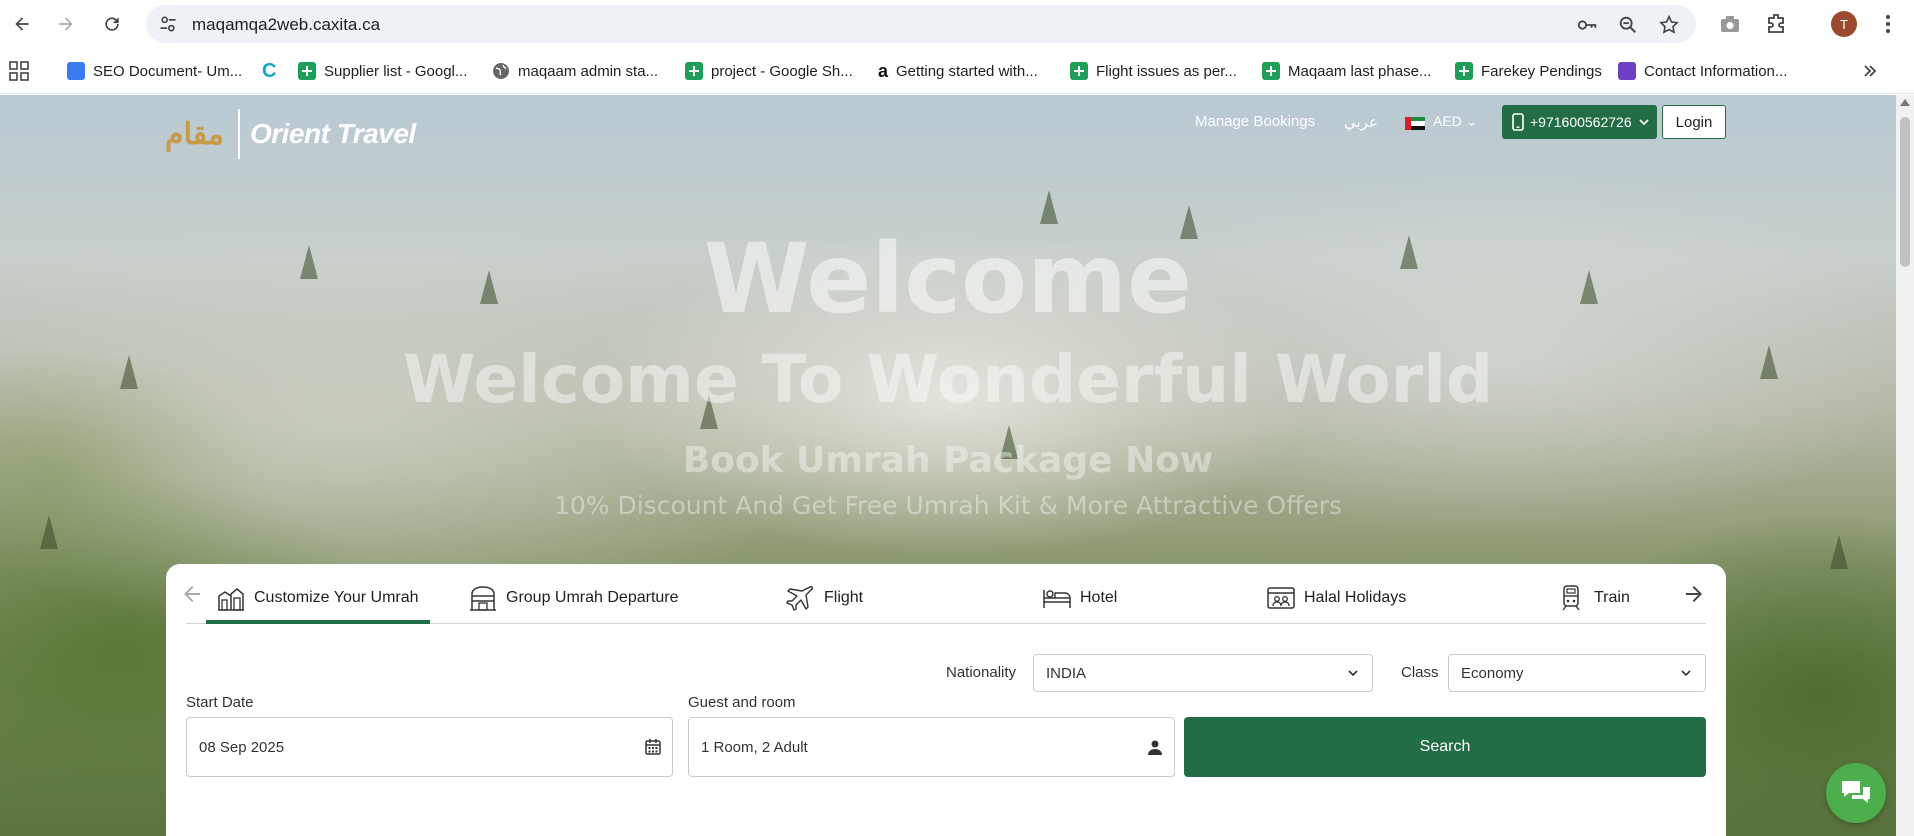 Image resolution: width=1914 pixels, height=836 pixels. What do you see at coordinates (483, 598) in the screenshot?
I see `group-umrah-icon` at bounding box center [483, 598].